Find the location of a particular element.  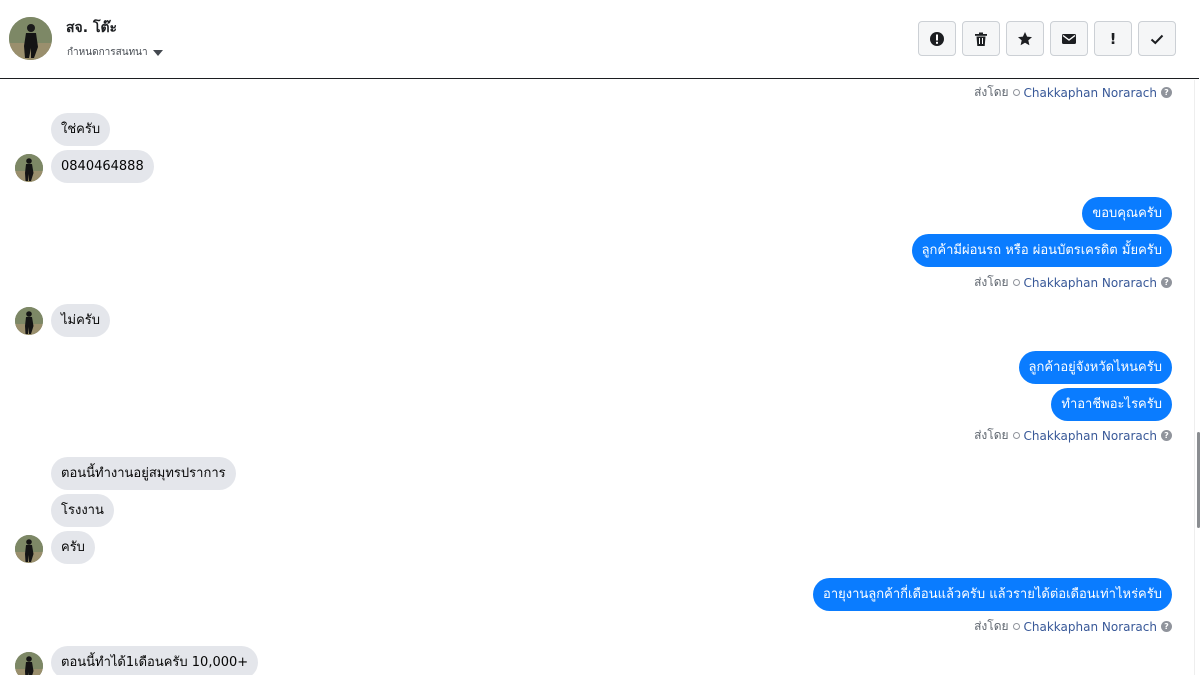

message-bubble-incoming: ครับ is located at coordinates (73, 547).